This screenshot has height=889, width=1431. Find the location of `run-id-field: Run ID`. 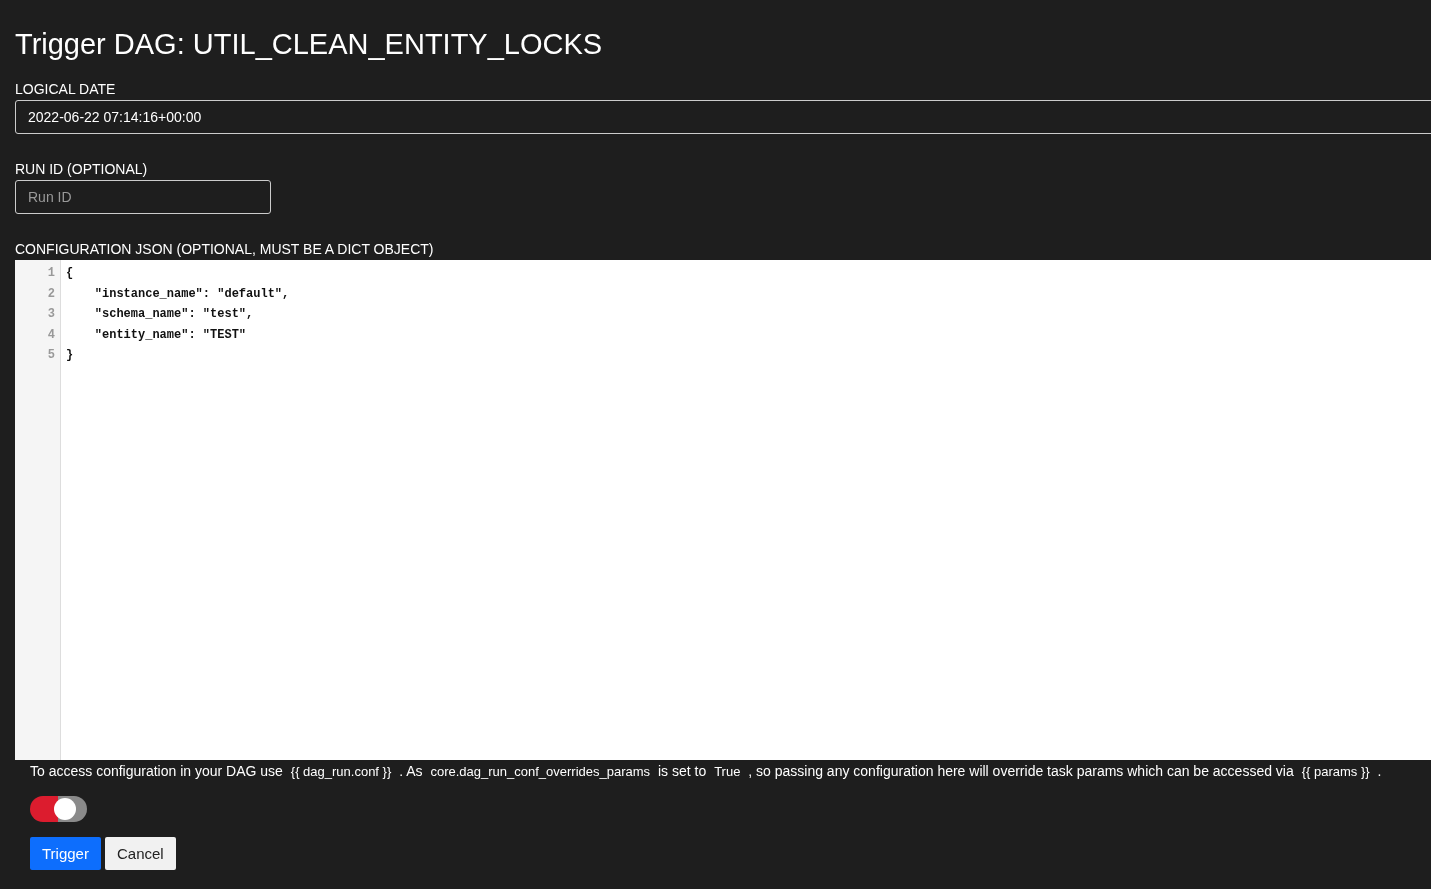

run-id-field: Run ID is located at coordinates (143, 197).